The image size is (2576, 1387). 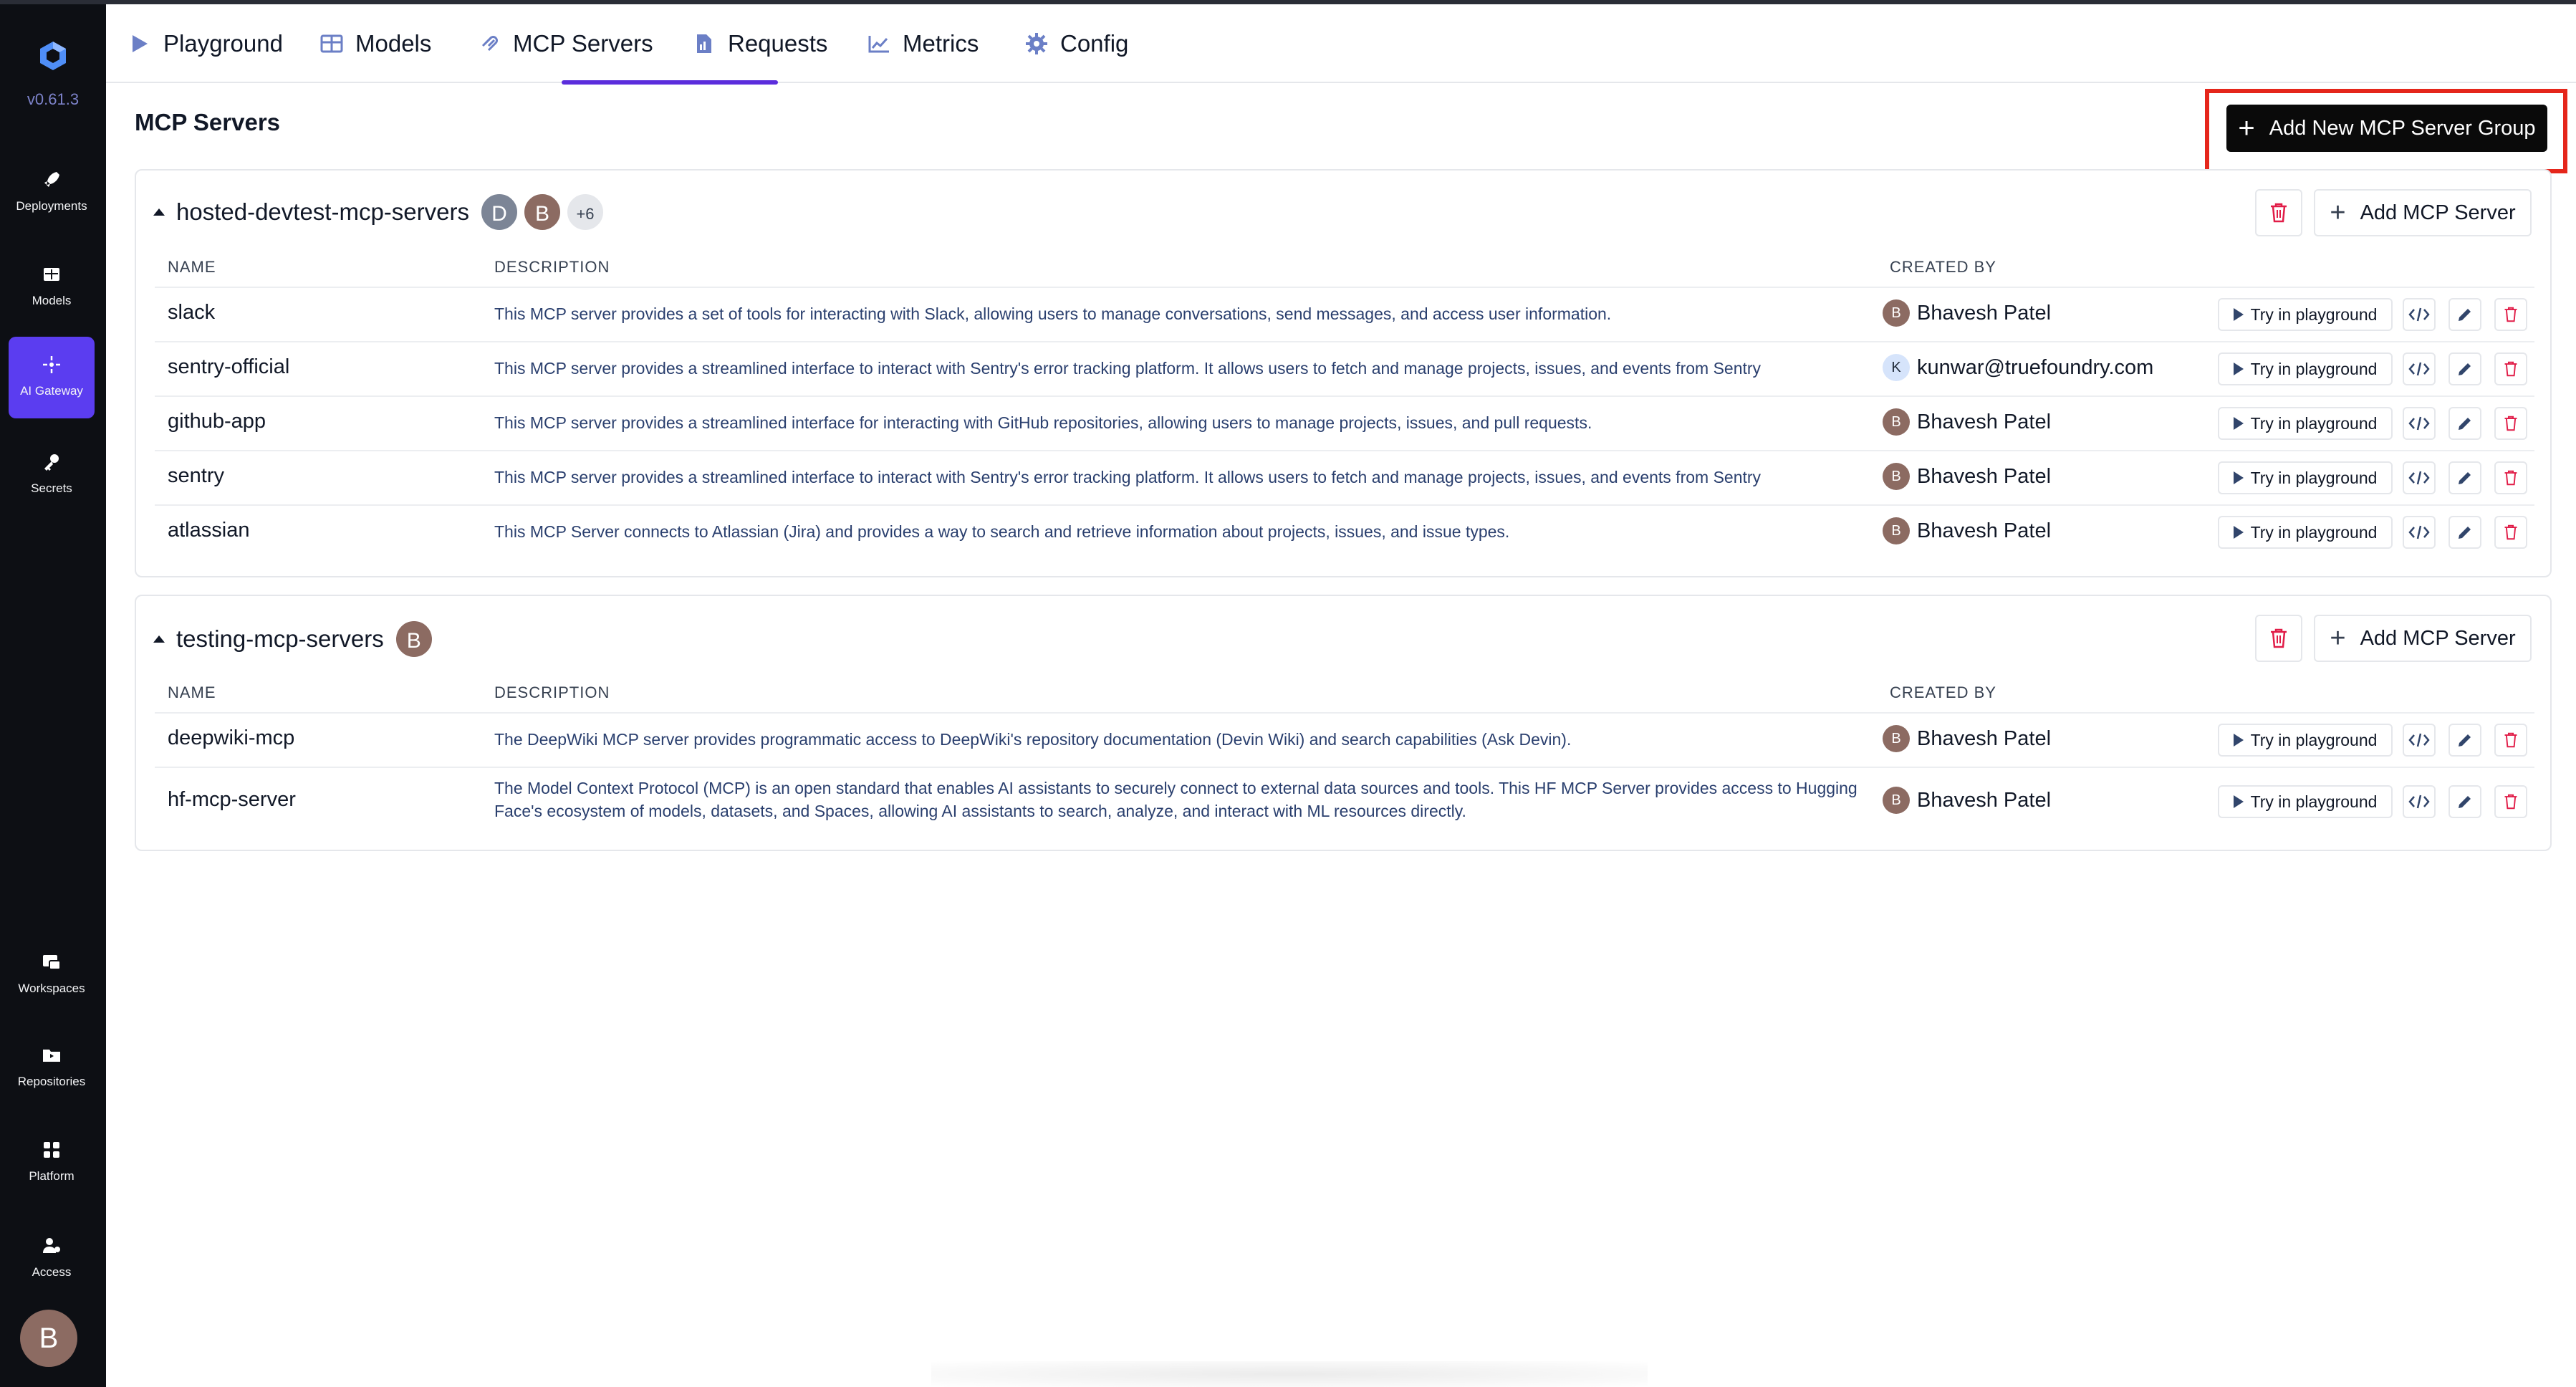 What do you see at coordinates (192, 313) in the screenshot?
I see `server-name: slack` at bounding box center [192, 313].